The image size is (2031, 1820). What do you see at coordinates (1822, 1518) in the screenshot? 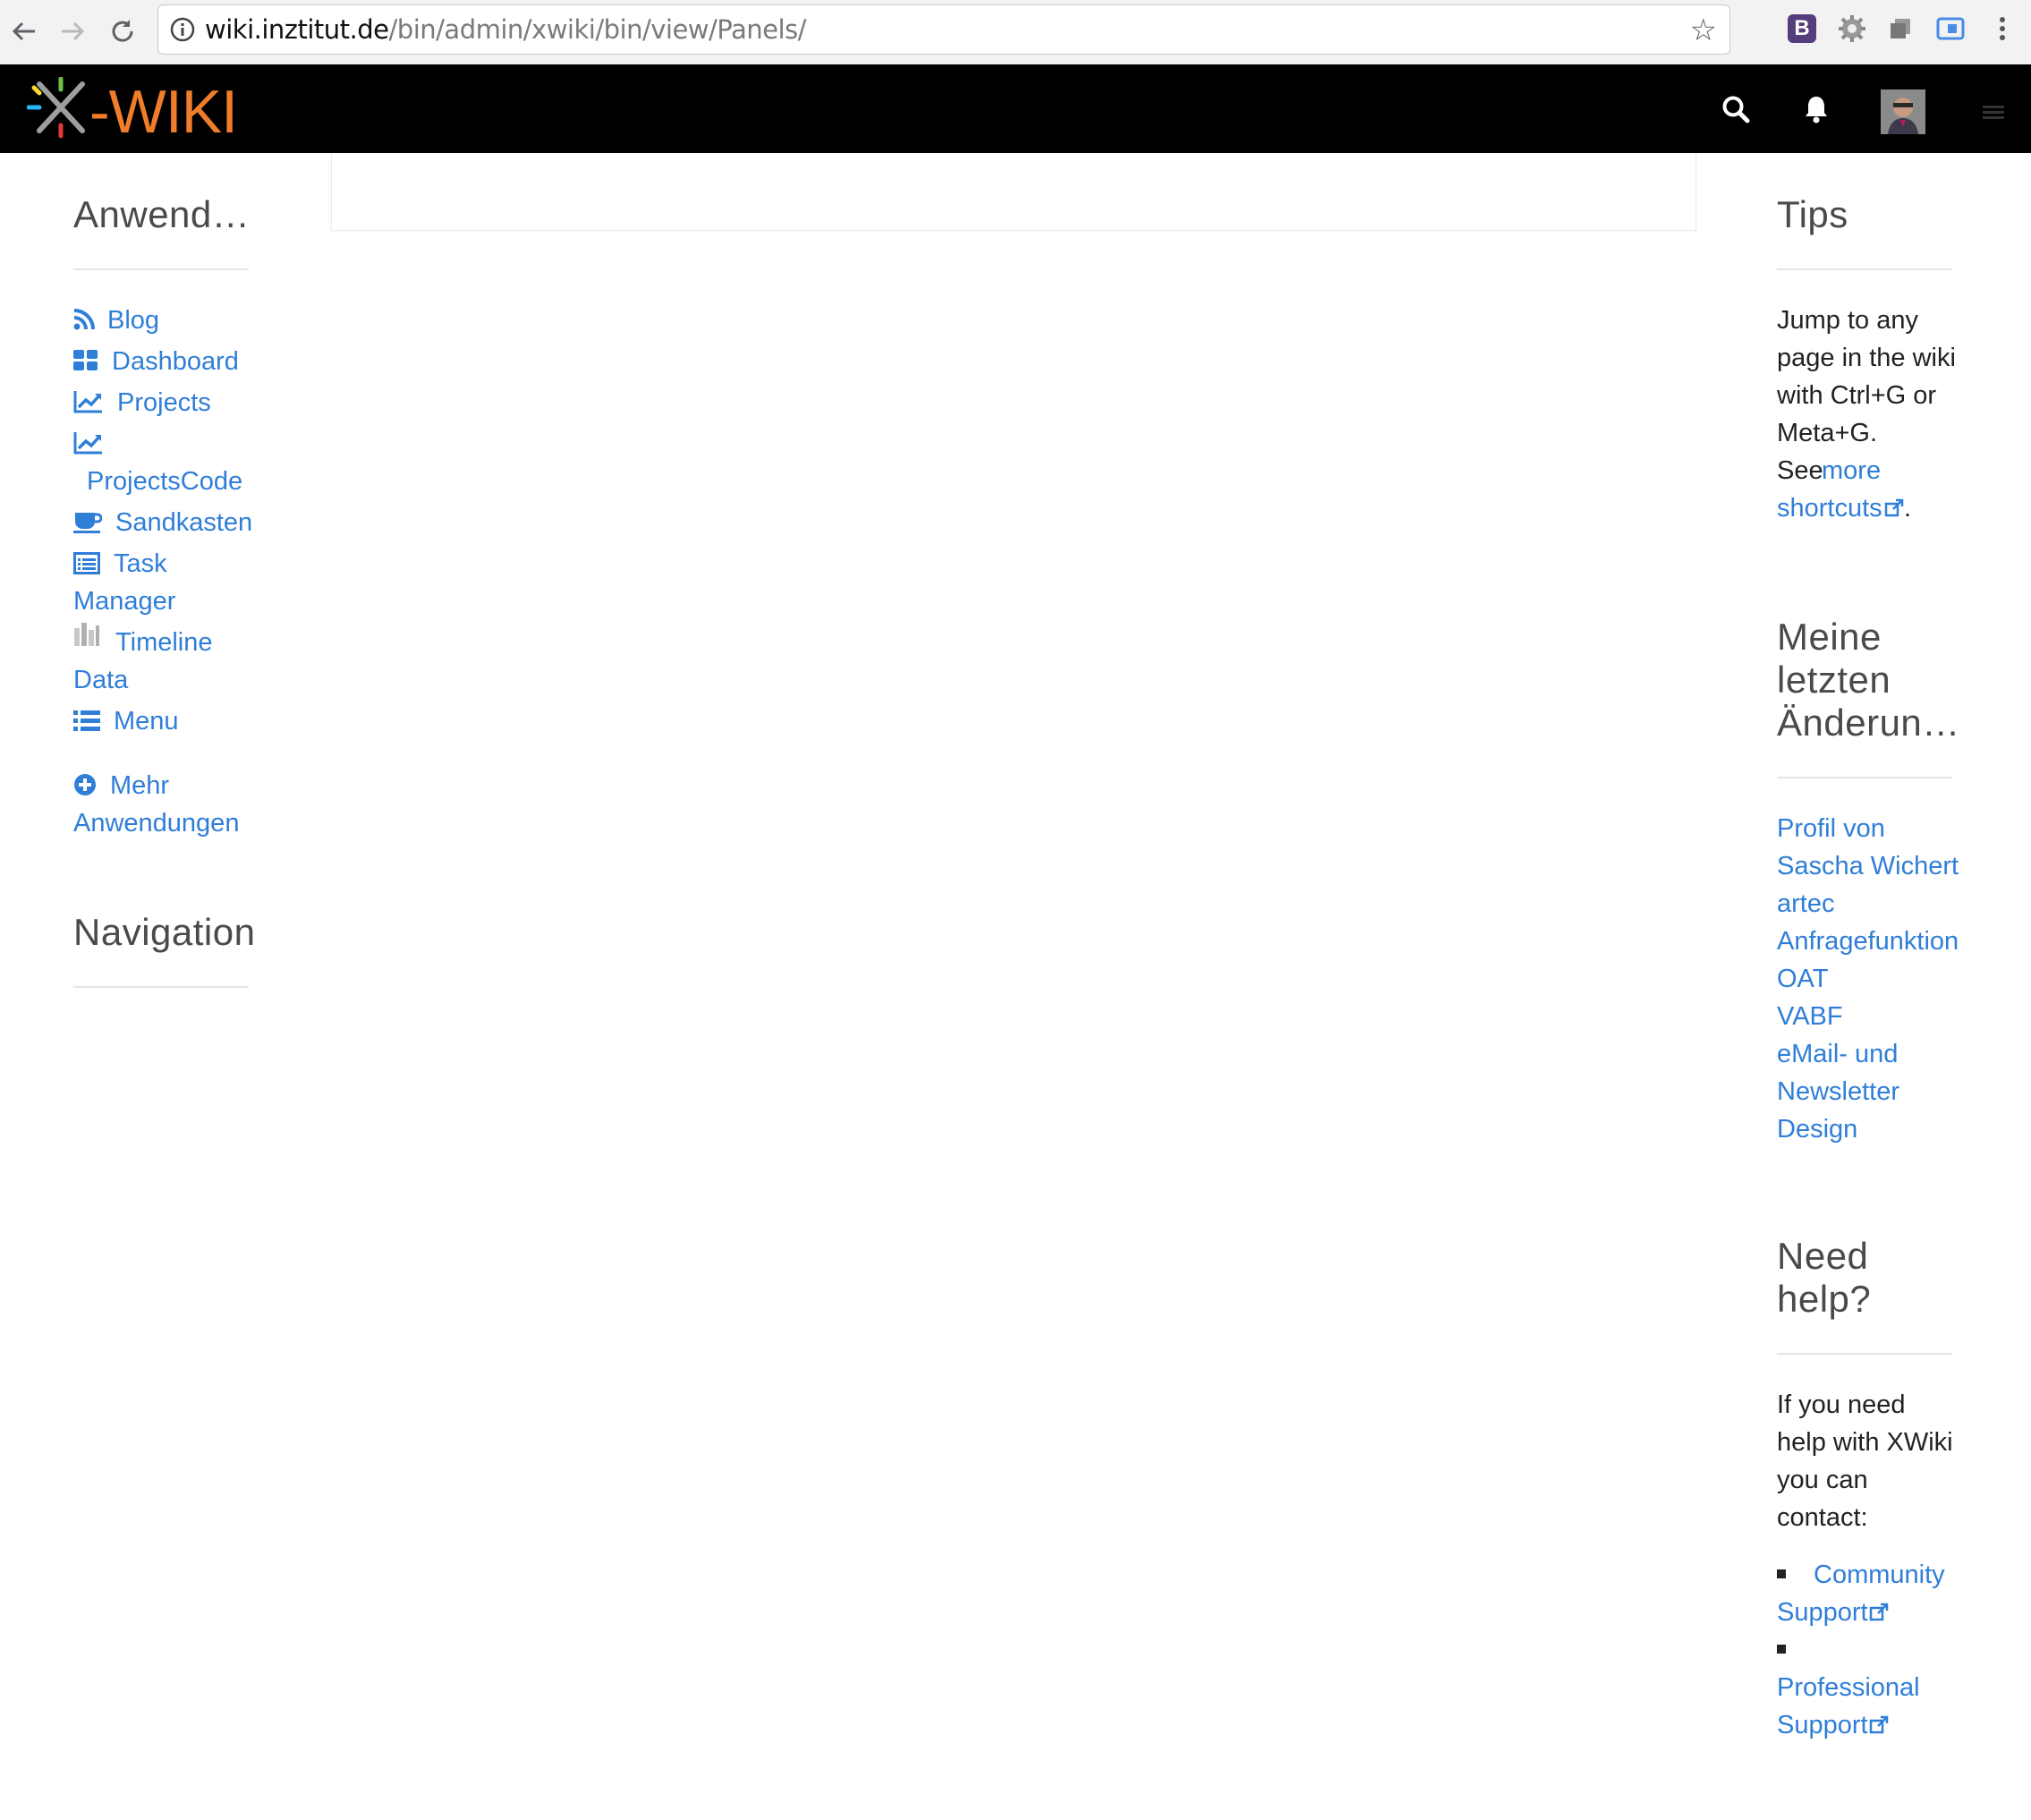
I see `help-text-line: contact:` at bounding box center [1822, 1518].